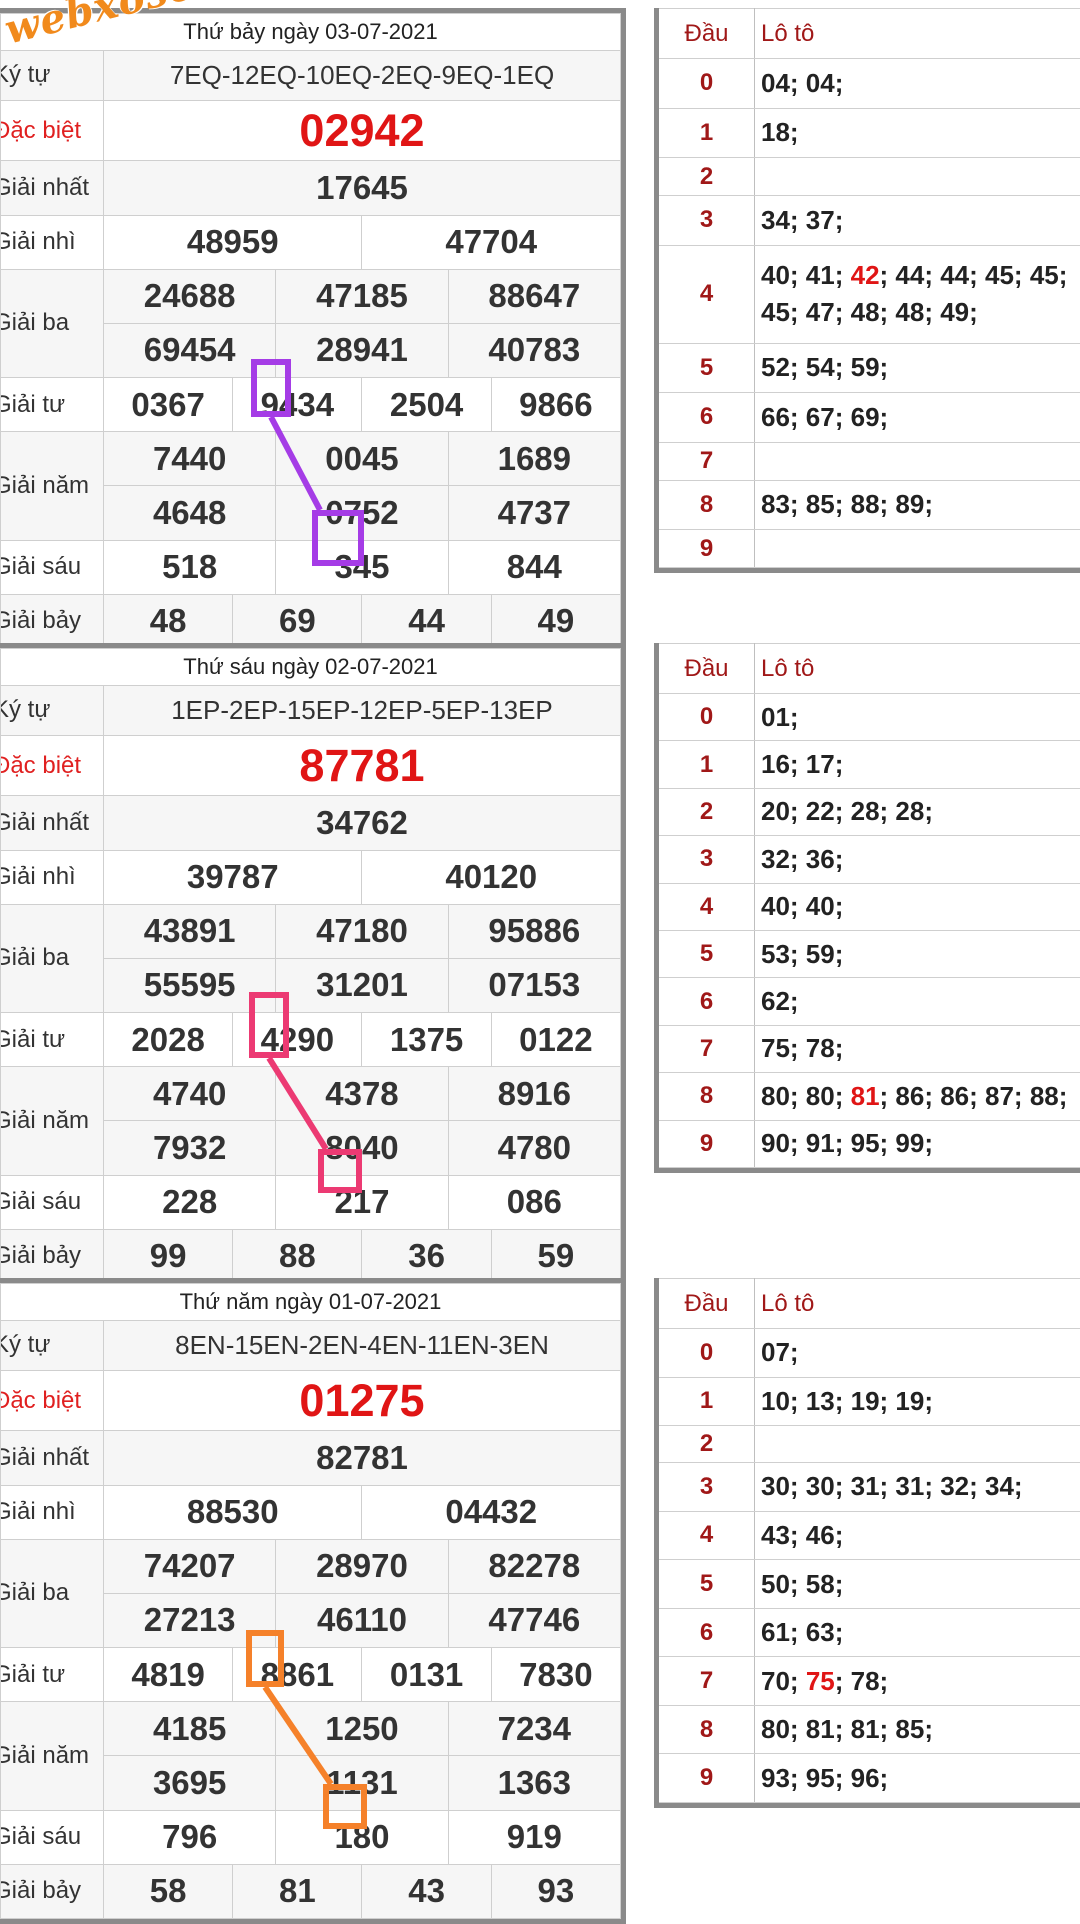 The image size is (1080, 1924). I want to click on fifth-prize: 4780, so click(534, 1148).